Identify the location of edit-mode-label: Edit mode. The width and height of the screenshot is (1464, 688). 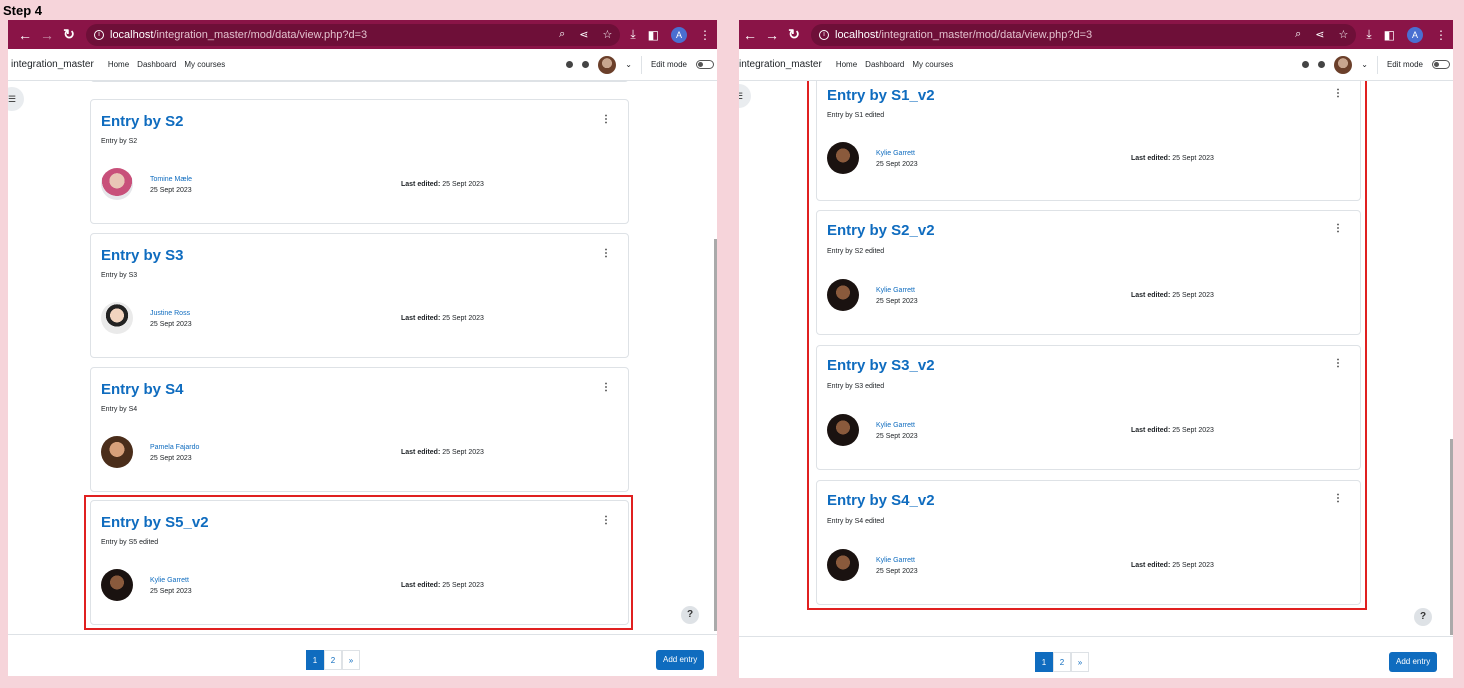
(668, 64).